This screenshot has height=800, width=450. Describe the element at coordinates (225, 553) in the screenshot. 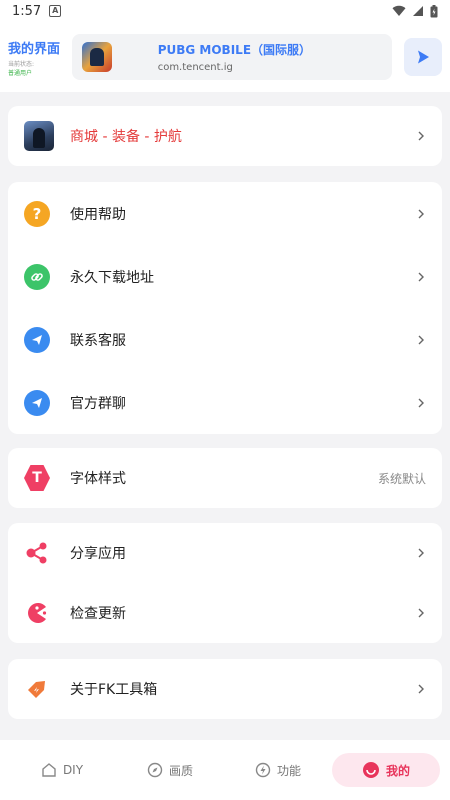

I see `menu-item-share: 分享应用` at that location.